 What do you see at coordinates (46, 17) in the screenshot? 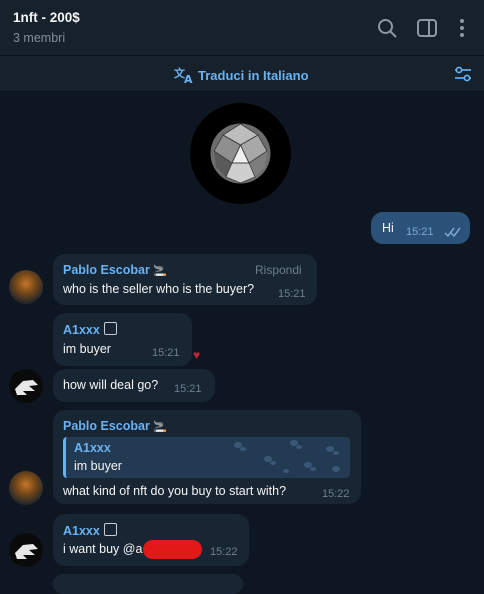
I see `chat-title: 1nft - 200$` at bounding box center [46, 17].